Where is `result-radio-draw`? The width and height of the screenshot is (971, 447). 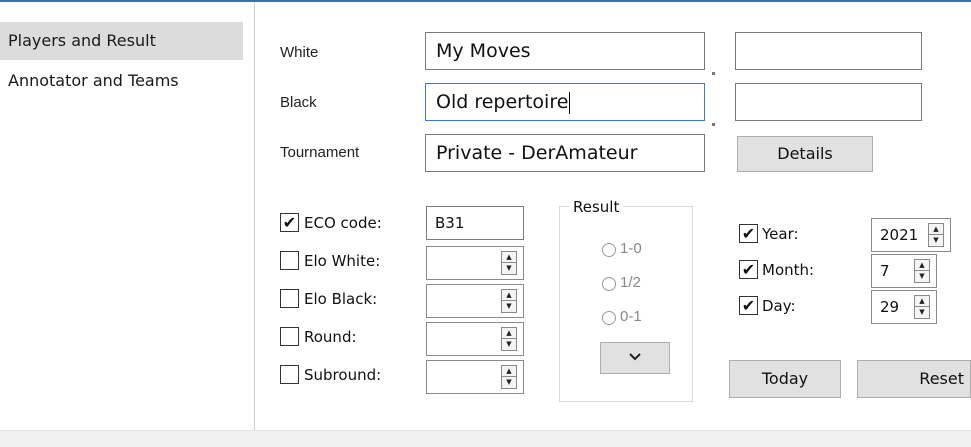
result-radio-draw is located at coordinates (609, 284).